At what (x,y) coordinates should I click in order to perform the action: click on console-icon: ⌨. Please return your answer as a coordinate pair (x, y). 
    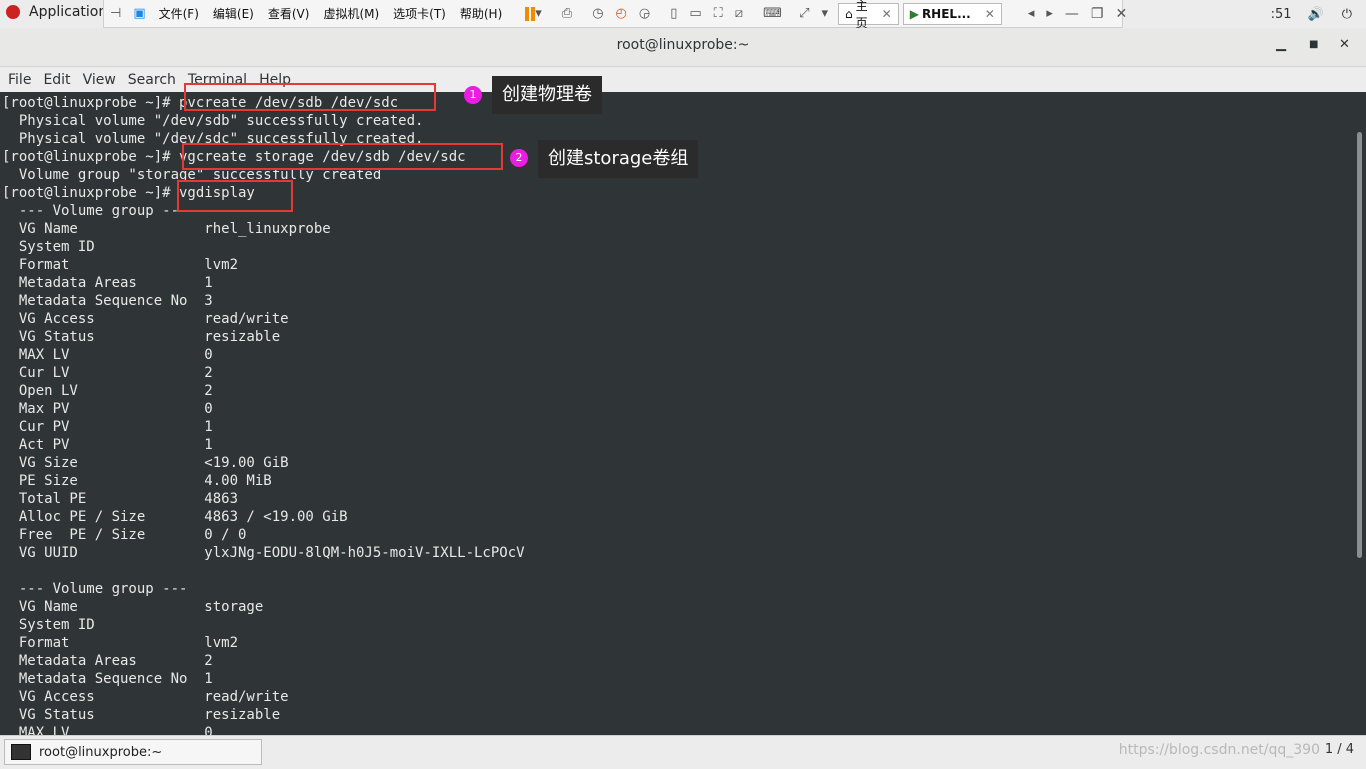
    Looking at the image, I should click on (772, 14).